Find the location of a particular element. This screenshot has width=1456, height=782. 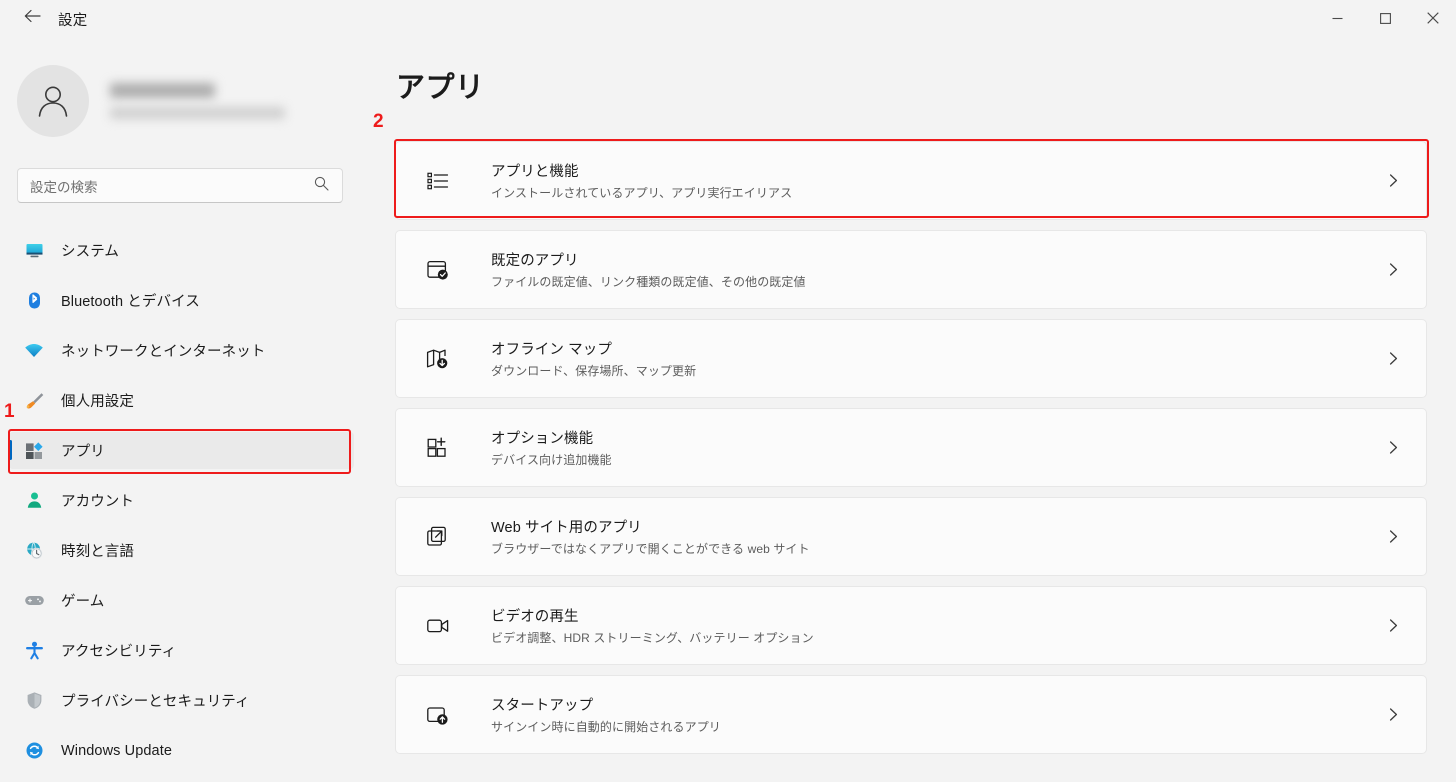

card-subtitle: ファイルの既定値、リンク種類の既定値、その他の既定値 is located at coordinates (648, 282).